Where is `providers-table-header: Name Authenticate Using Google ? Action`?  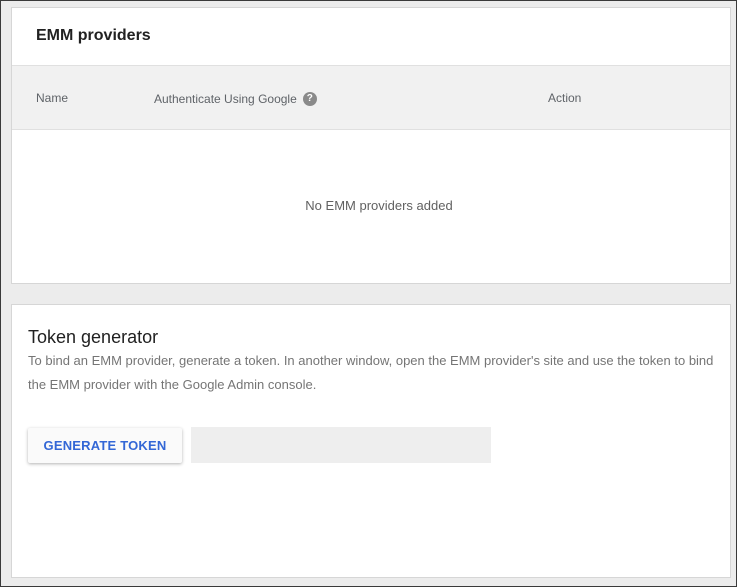 providers-table-header: Name Authenticate Using Google ? Action is located at coordinates (371, 97).